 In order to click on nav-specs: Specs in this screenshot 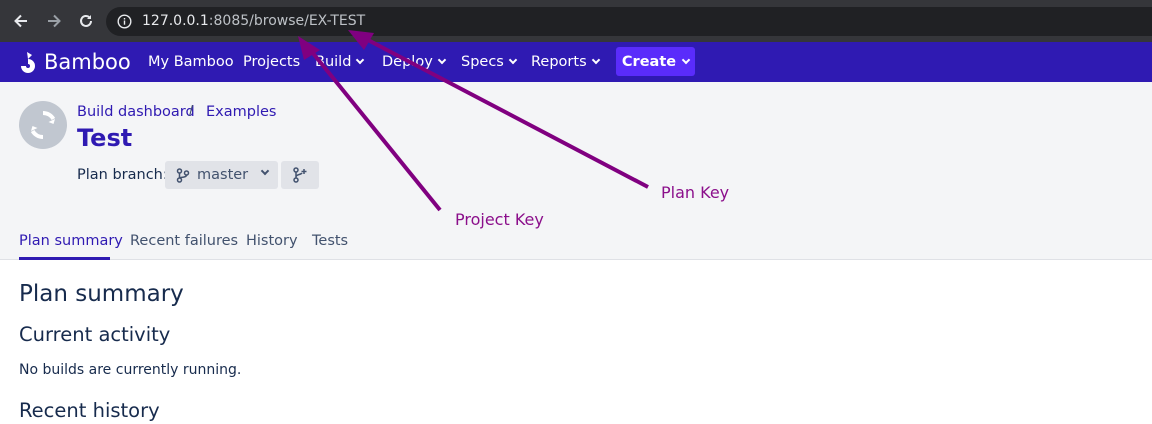, I will do `click(489, 62)`.